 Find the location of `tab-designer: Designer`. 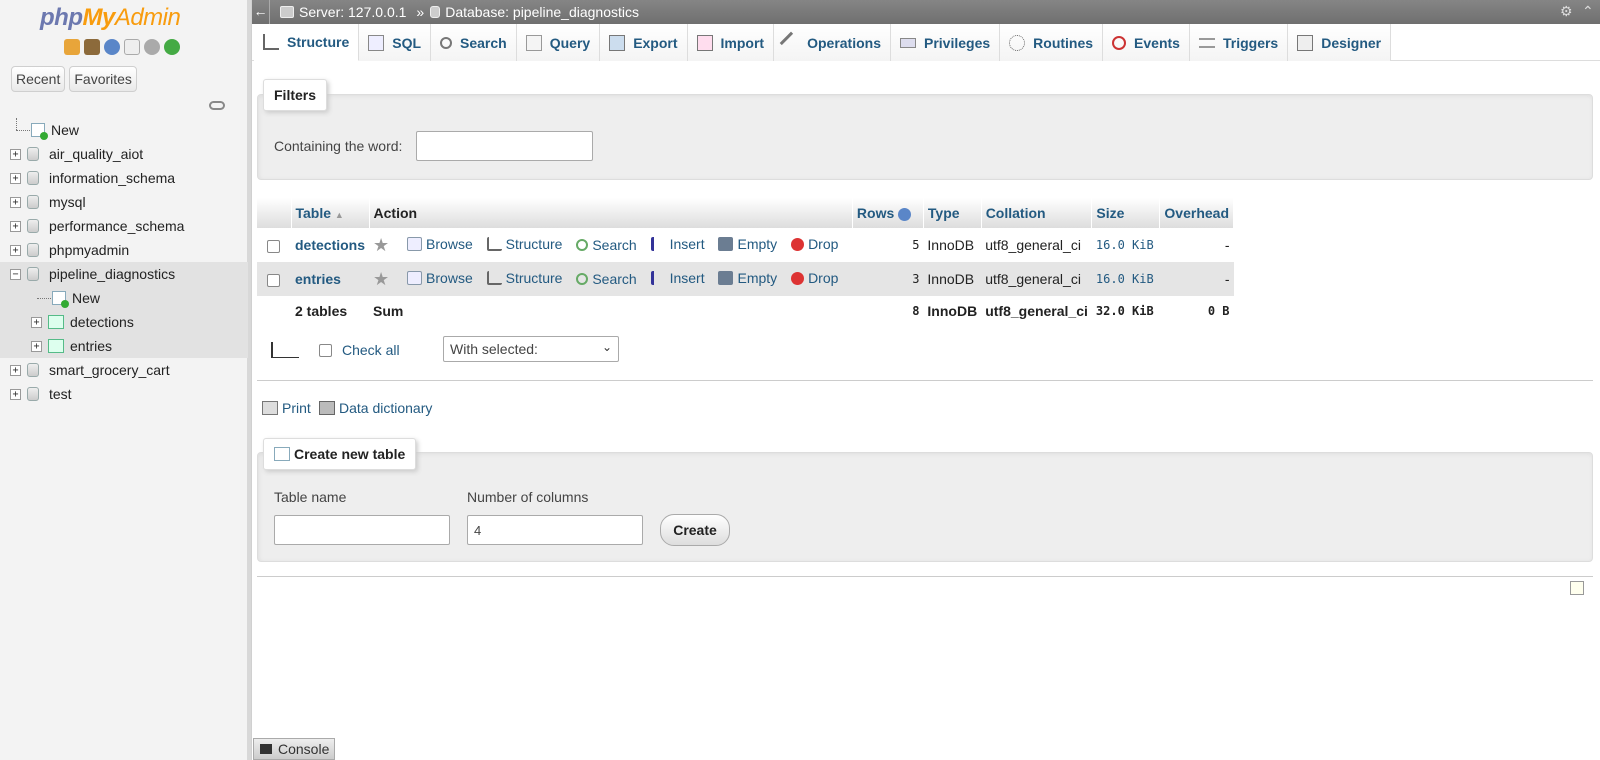

tab-designer: Designer is located at coordinates (1340, 42).